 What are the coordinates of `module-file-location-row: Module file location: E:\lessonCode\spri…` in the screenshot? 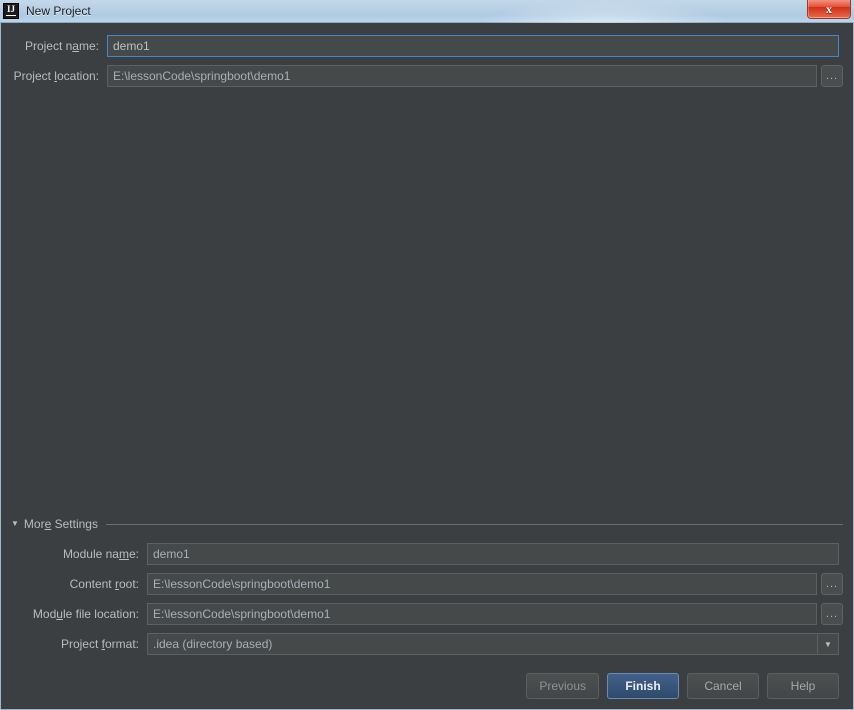 It's located at (427, 614).